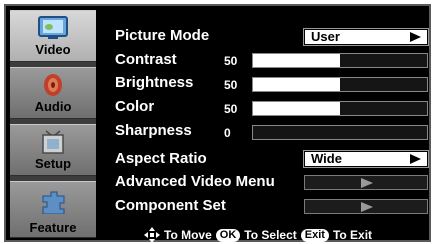  I want to click on color-slider, so click(340, 108).